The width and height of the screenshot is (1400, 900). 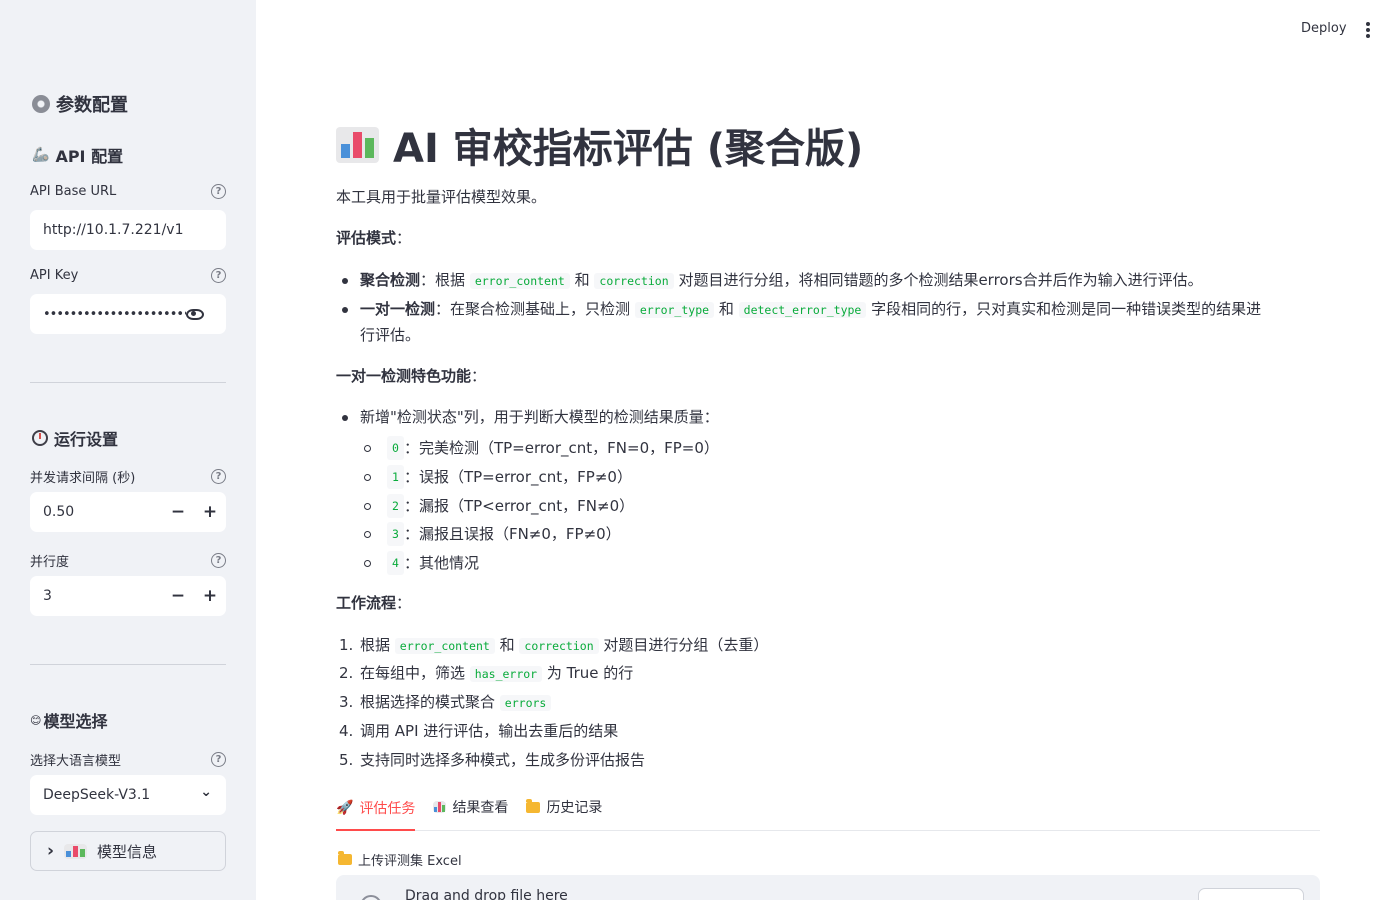 I want to click on model-select-label-text: 选择大语言模型, so click(x=76, y=761).